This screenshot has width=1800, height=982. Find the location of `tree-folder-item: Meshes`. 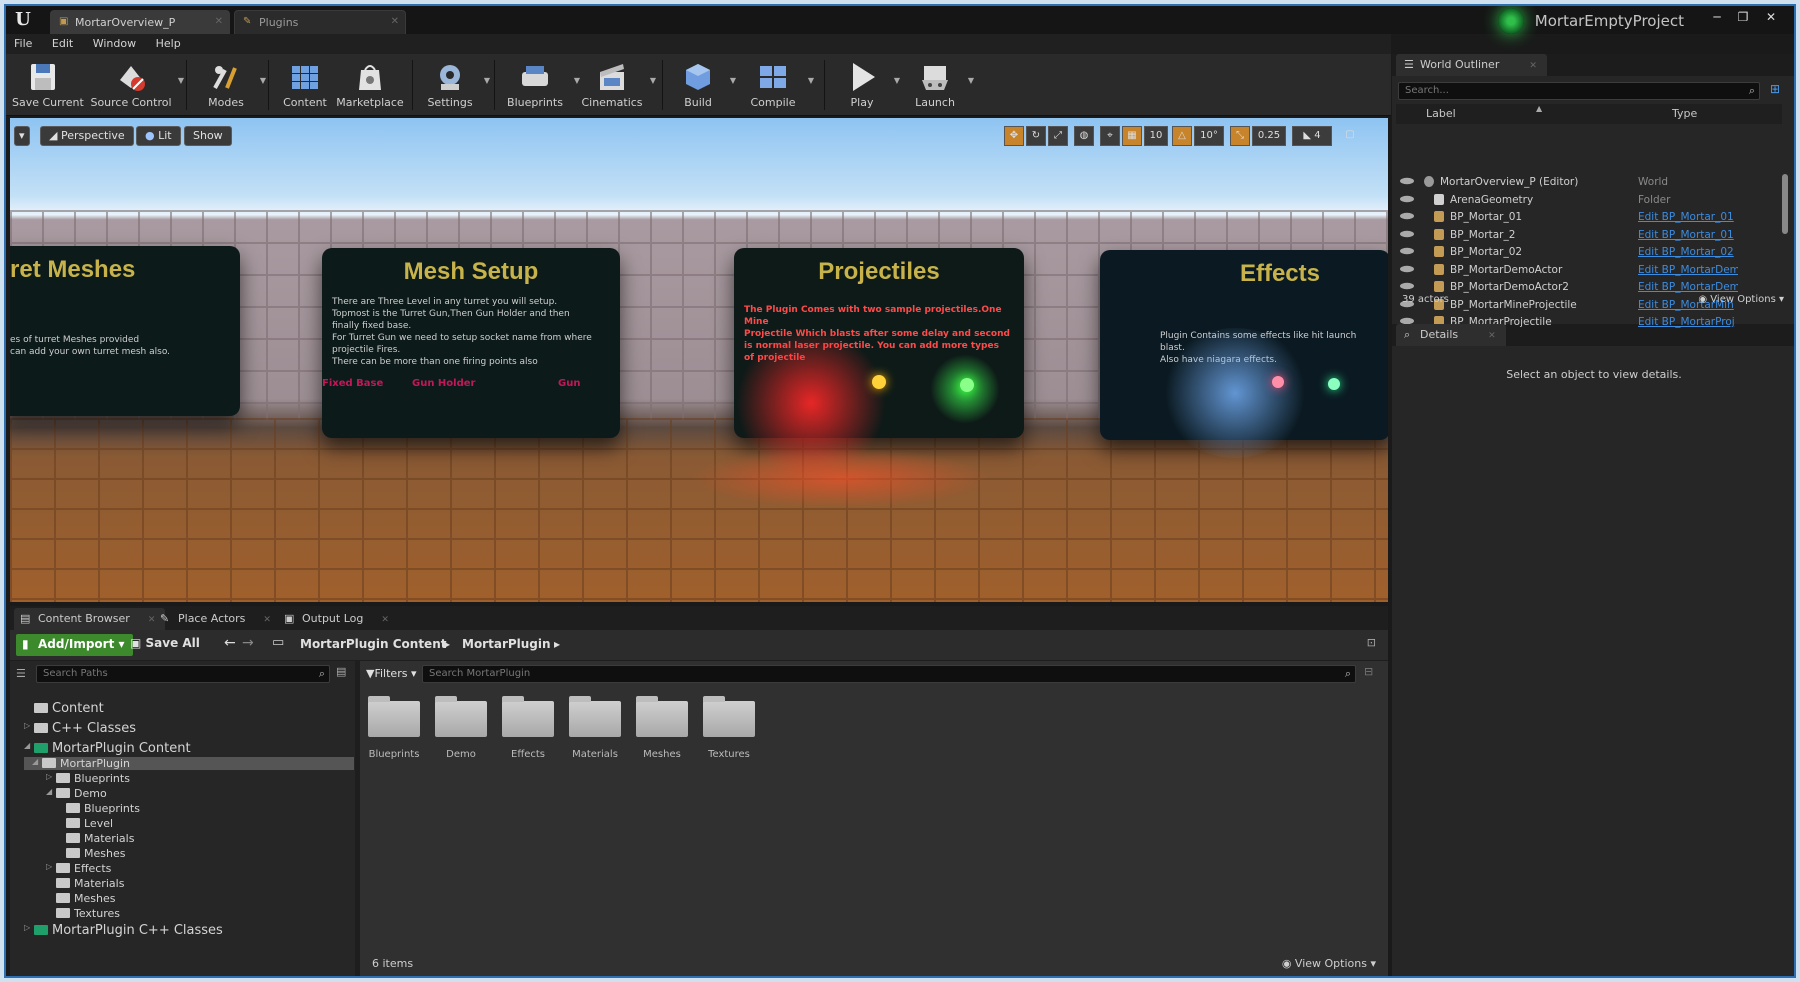

tree-folder-item: Meshes is located at coordinates (95, 853).